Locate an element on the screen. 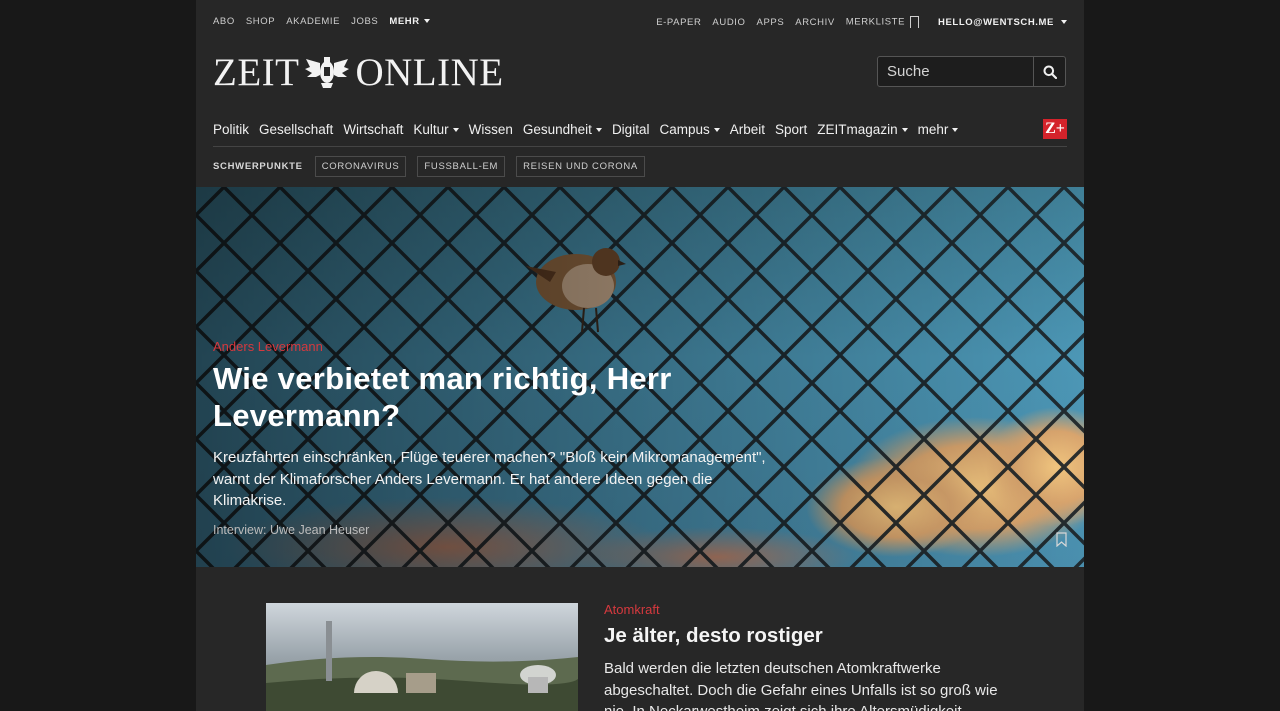 This screenshot has height=711, width=1280. hero-byline: Interview: Uwe Jean Heuser is located at coordinates (291, 530).